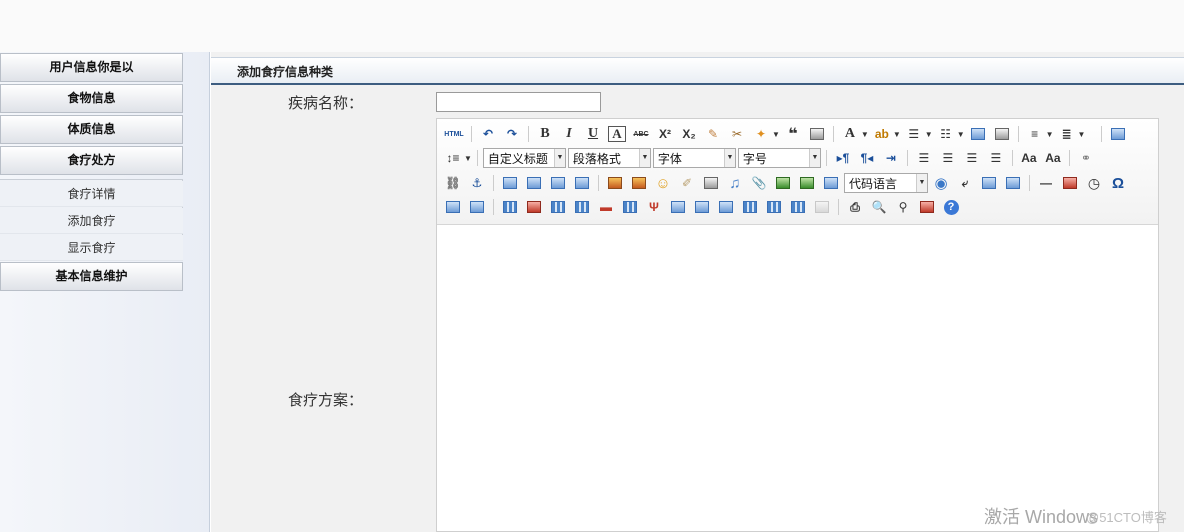 This screenshot has height=532, width=1184. I want to click on menu-food-info: 食物信息, so click(91, 98).